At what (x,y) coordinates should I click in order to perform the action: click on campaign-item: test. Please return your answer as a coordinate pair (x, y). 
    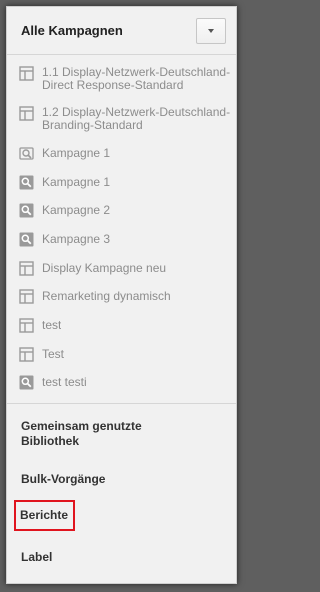
    Looking at the image, I should click on (121, 325).